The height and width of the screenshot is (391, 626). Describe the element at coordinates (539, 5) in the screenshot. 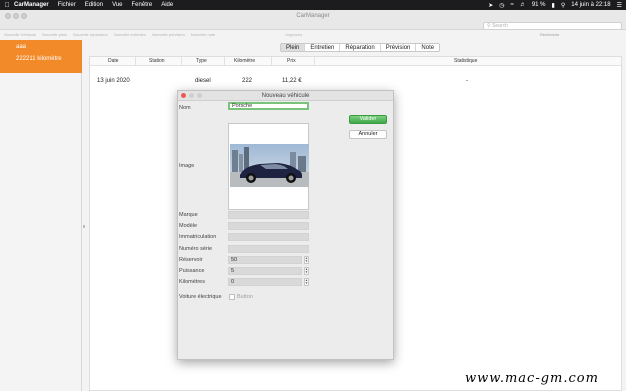

I see `battery-percent: 91 %` at that location.